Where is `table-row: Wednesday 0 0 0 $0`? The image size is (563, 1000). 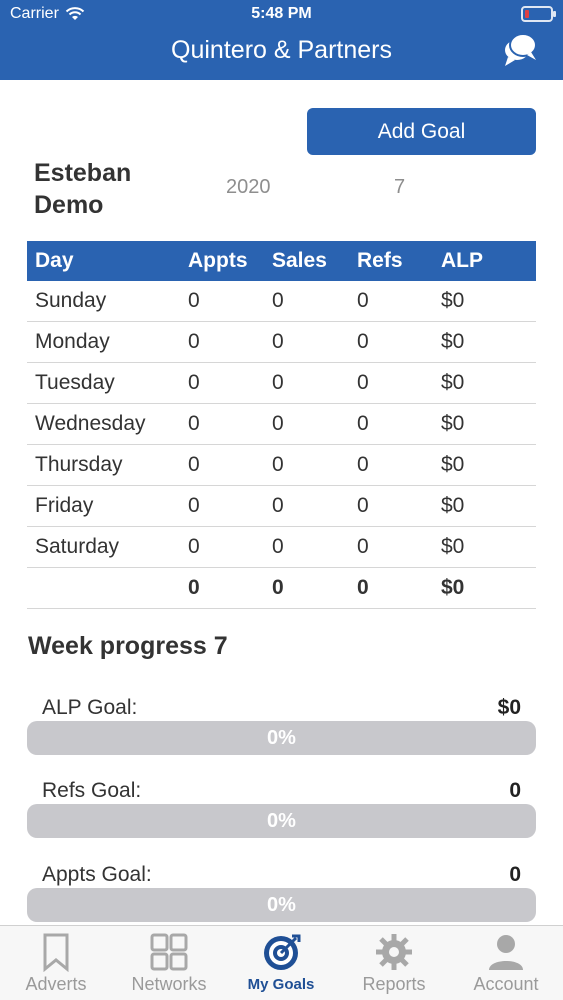 table-row: Wednesday 0 0 0 $0 is located at coordinates (281, 424).